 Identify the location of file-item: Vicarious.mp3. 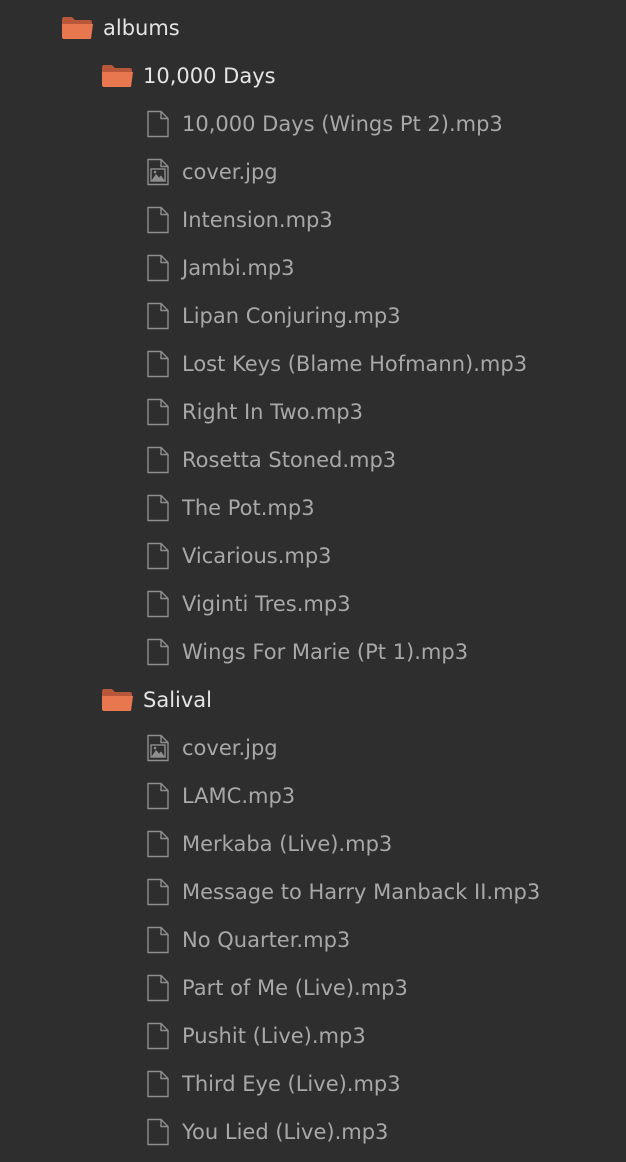
(313, 556).